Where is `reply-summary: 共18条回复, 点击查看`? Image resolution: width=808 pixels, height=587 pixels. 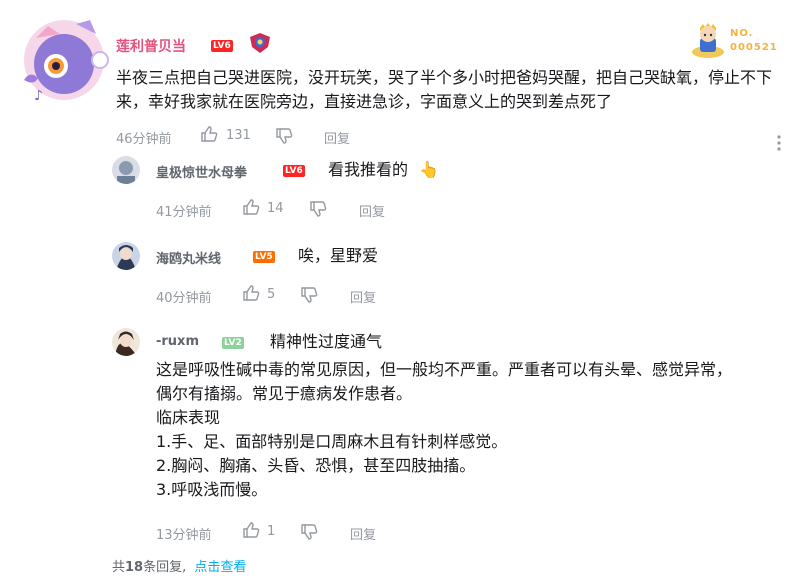
reply-summary: 共18条回复, 点击查看 is located at coordinates (179, 565).